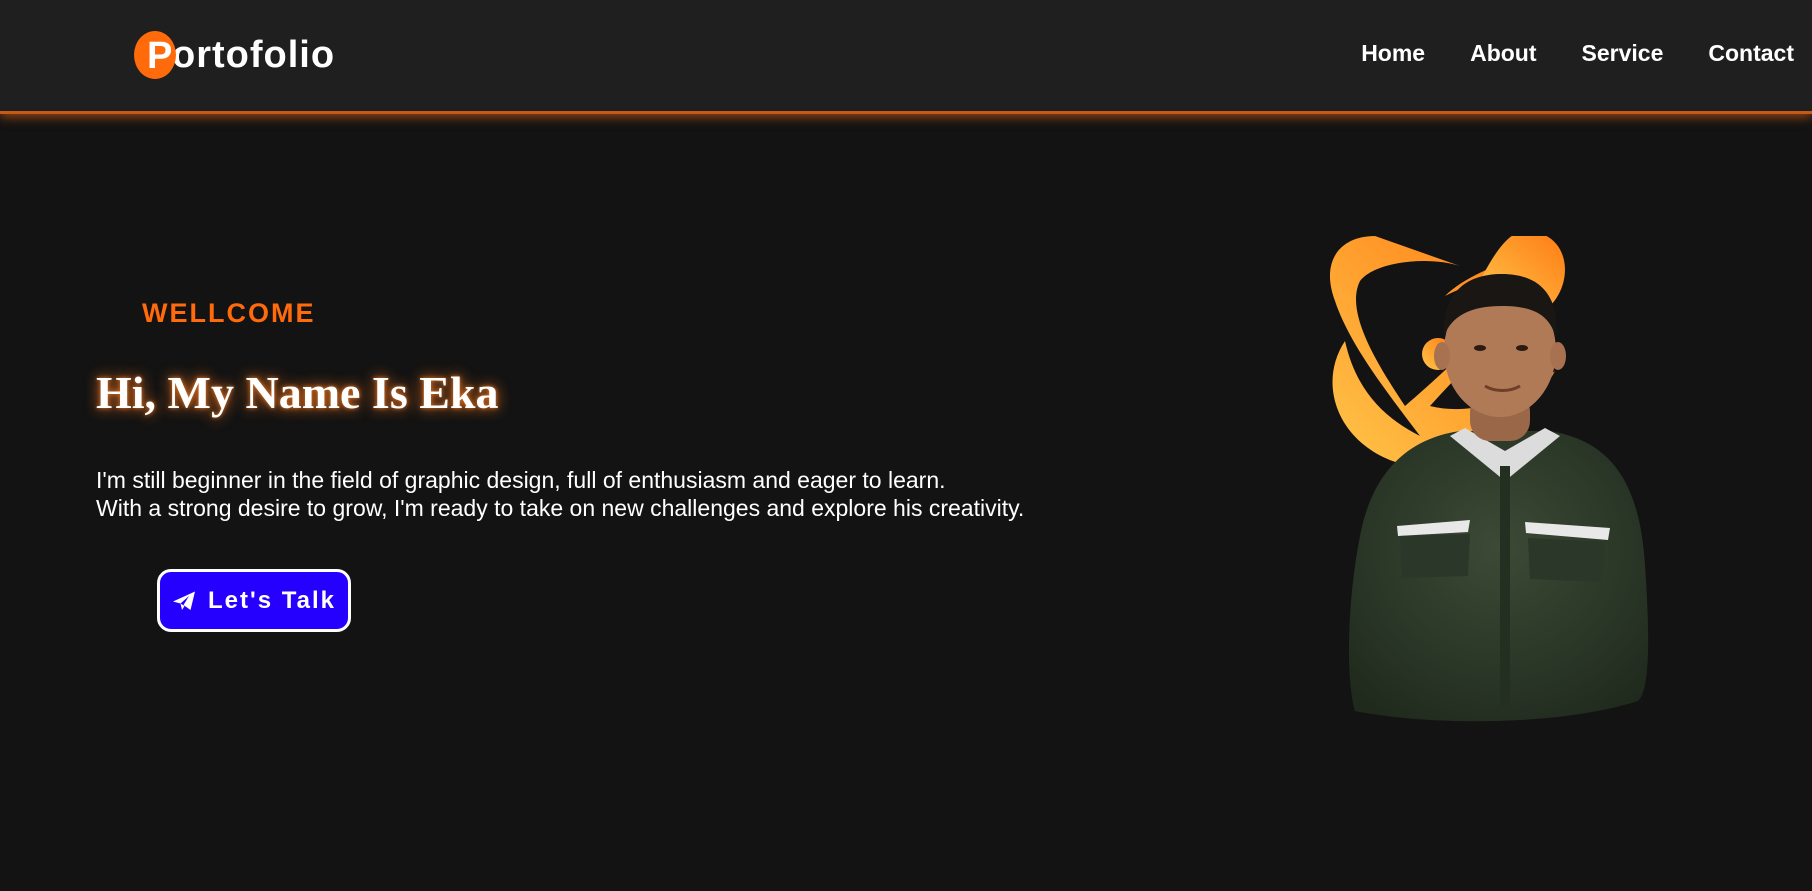 The height and width of the screenshot is (891, 1812). Describe the element at coordinates (1503, 53) in the screenshot. I see `nav-about: About` at that location.